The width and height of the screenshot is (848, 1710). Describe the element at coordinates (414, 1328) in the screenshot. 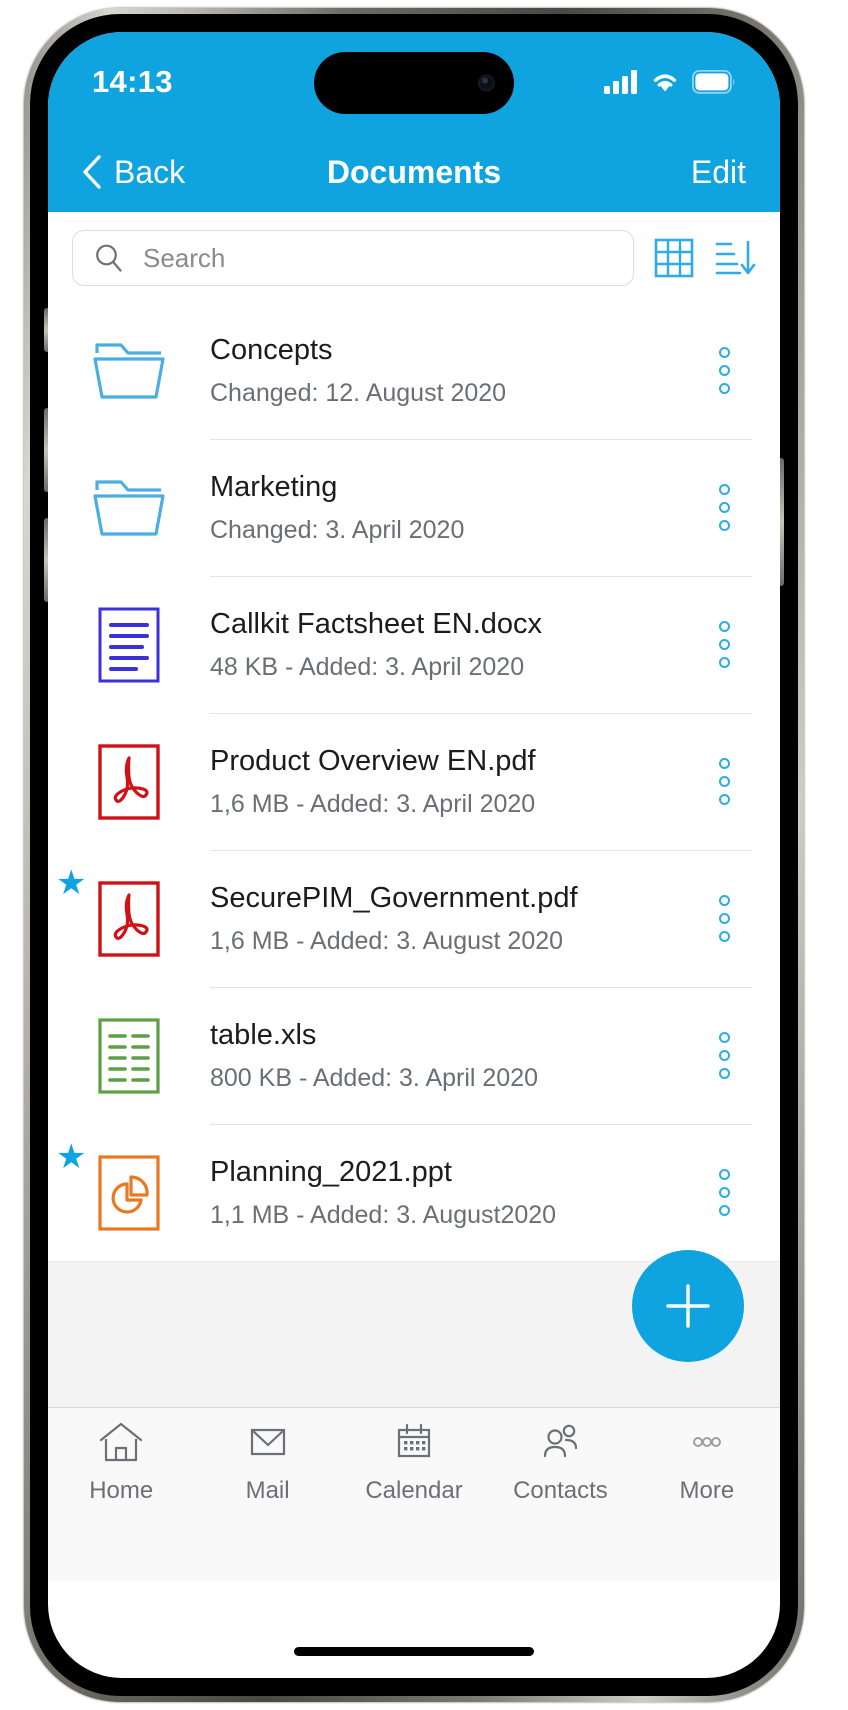

I see `fab-area` at that location.